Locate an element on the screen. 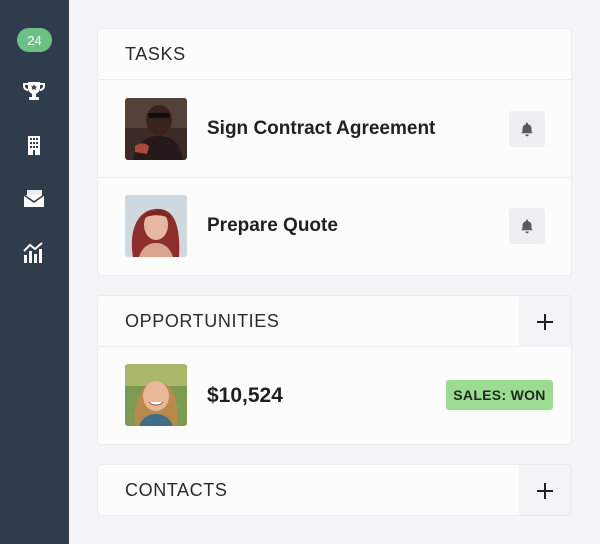 This screenshot has width=600, height=544. status-badge: SALES: WON is located at coordinates (499, 395).